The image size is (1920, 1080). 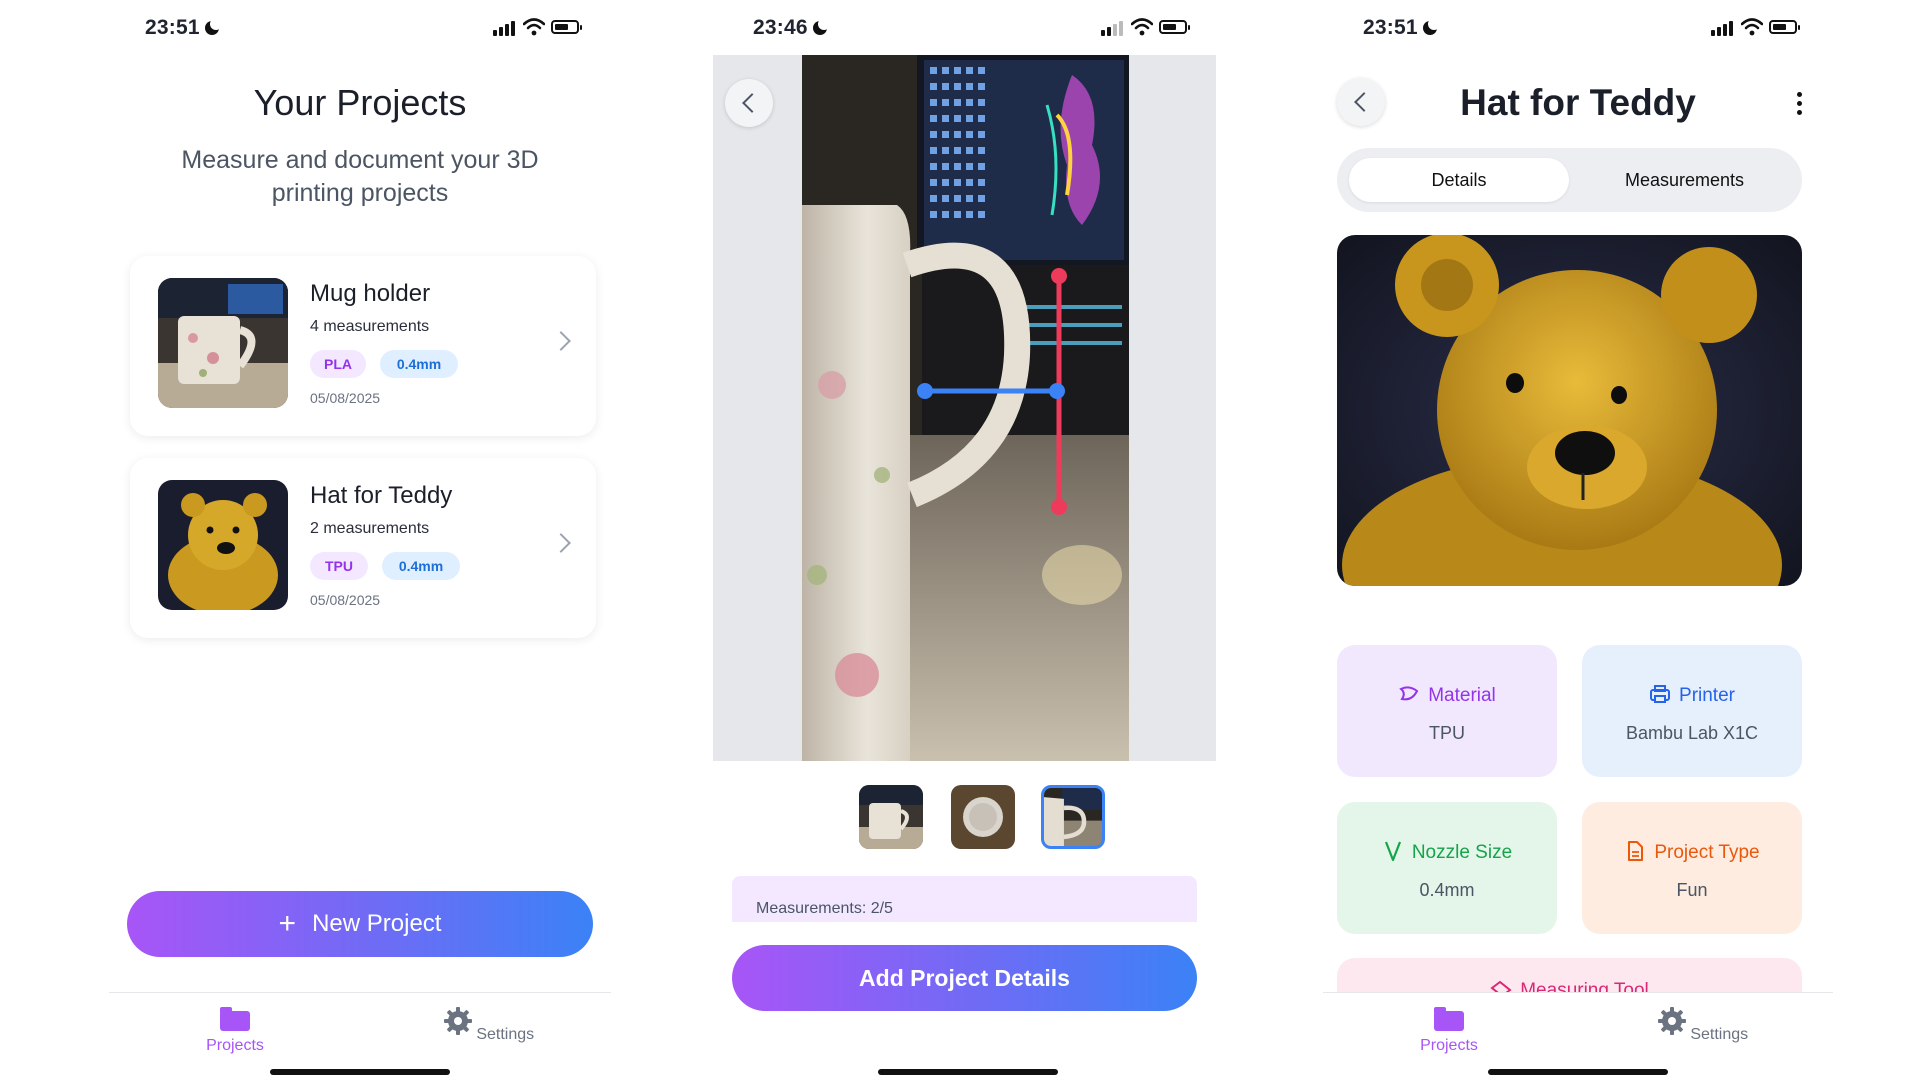 What do you see at coordinates (791, 28) in the screenshot?
I see `status-time: 23:46` at bounding box center [791, 28].